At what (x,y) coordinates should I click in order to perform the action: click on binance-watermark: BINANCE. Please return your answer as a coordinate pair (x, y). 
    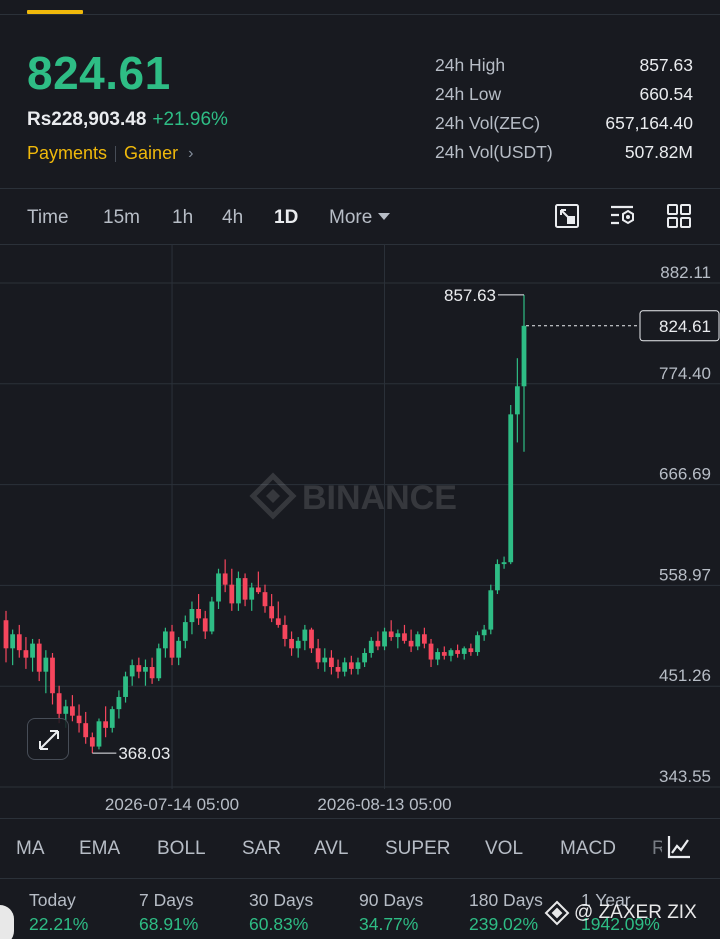
    Looking at the image, I should click on (353, 496).